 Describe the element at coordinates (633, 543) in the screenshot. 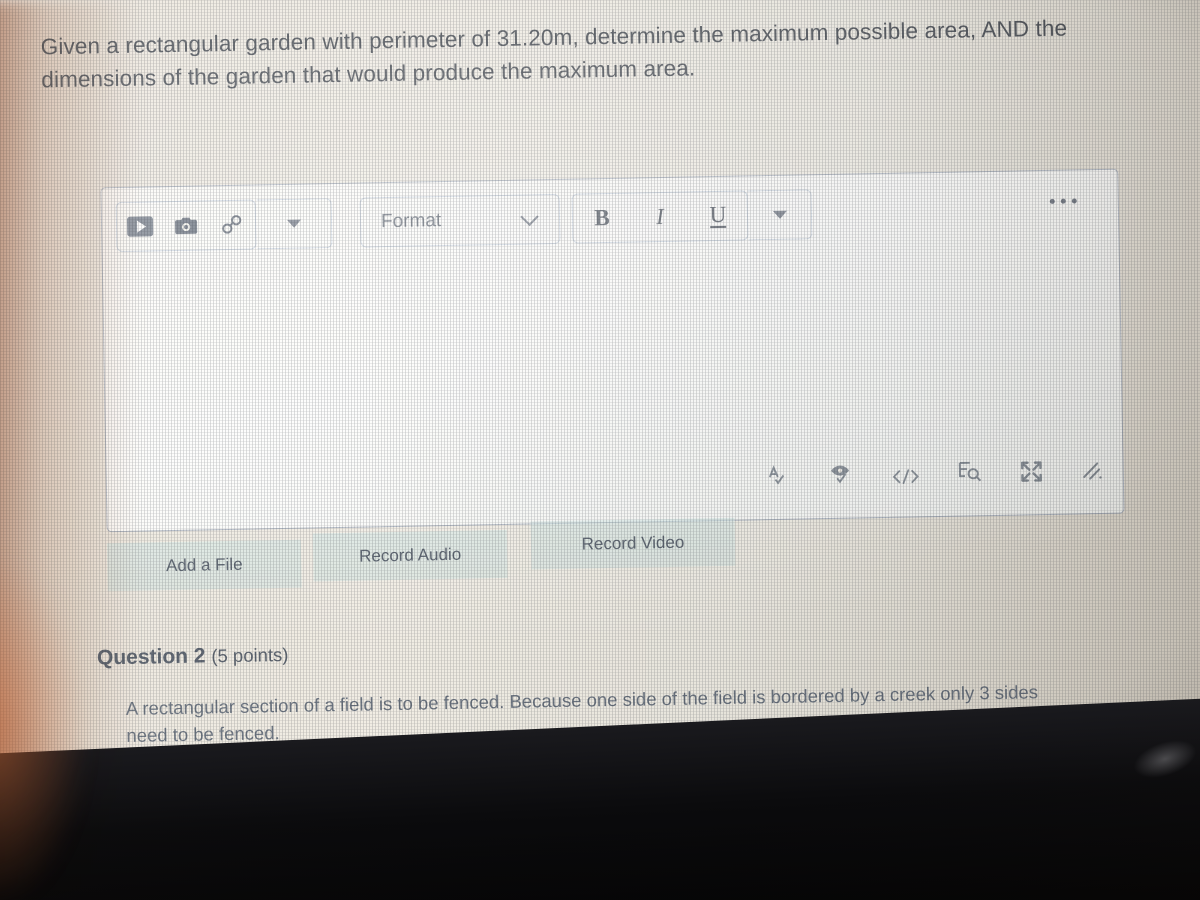

I see `record-video-button: Record Video` at that location.